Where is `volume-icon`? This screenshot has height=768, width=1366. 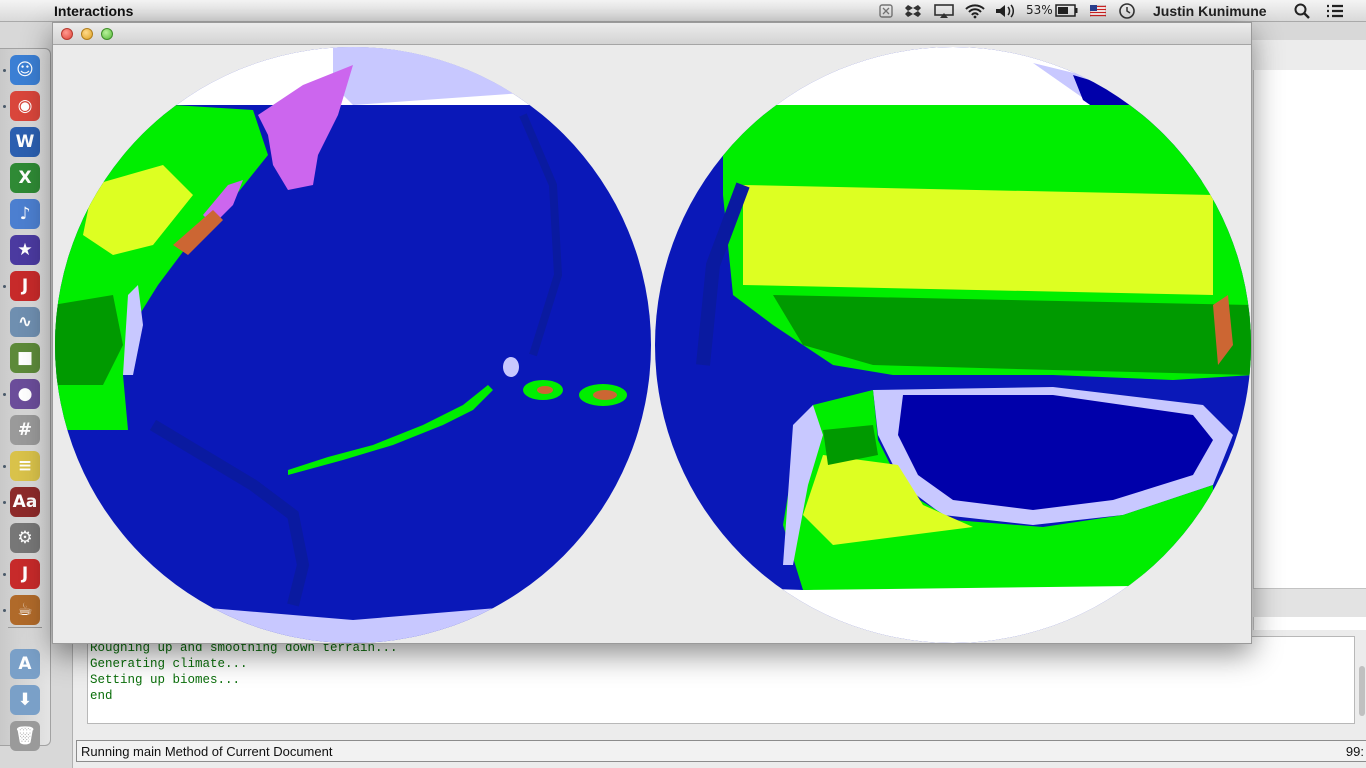 volume-icon is located at coordinates (1005, 11).